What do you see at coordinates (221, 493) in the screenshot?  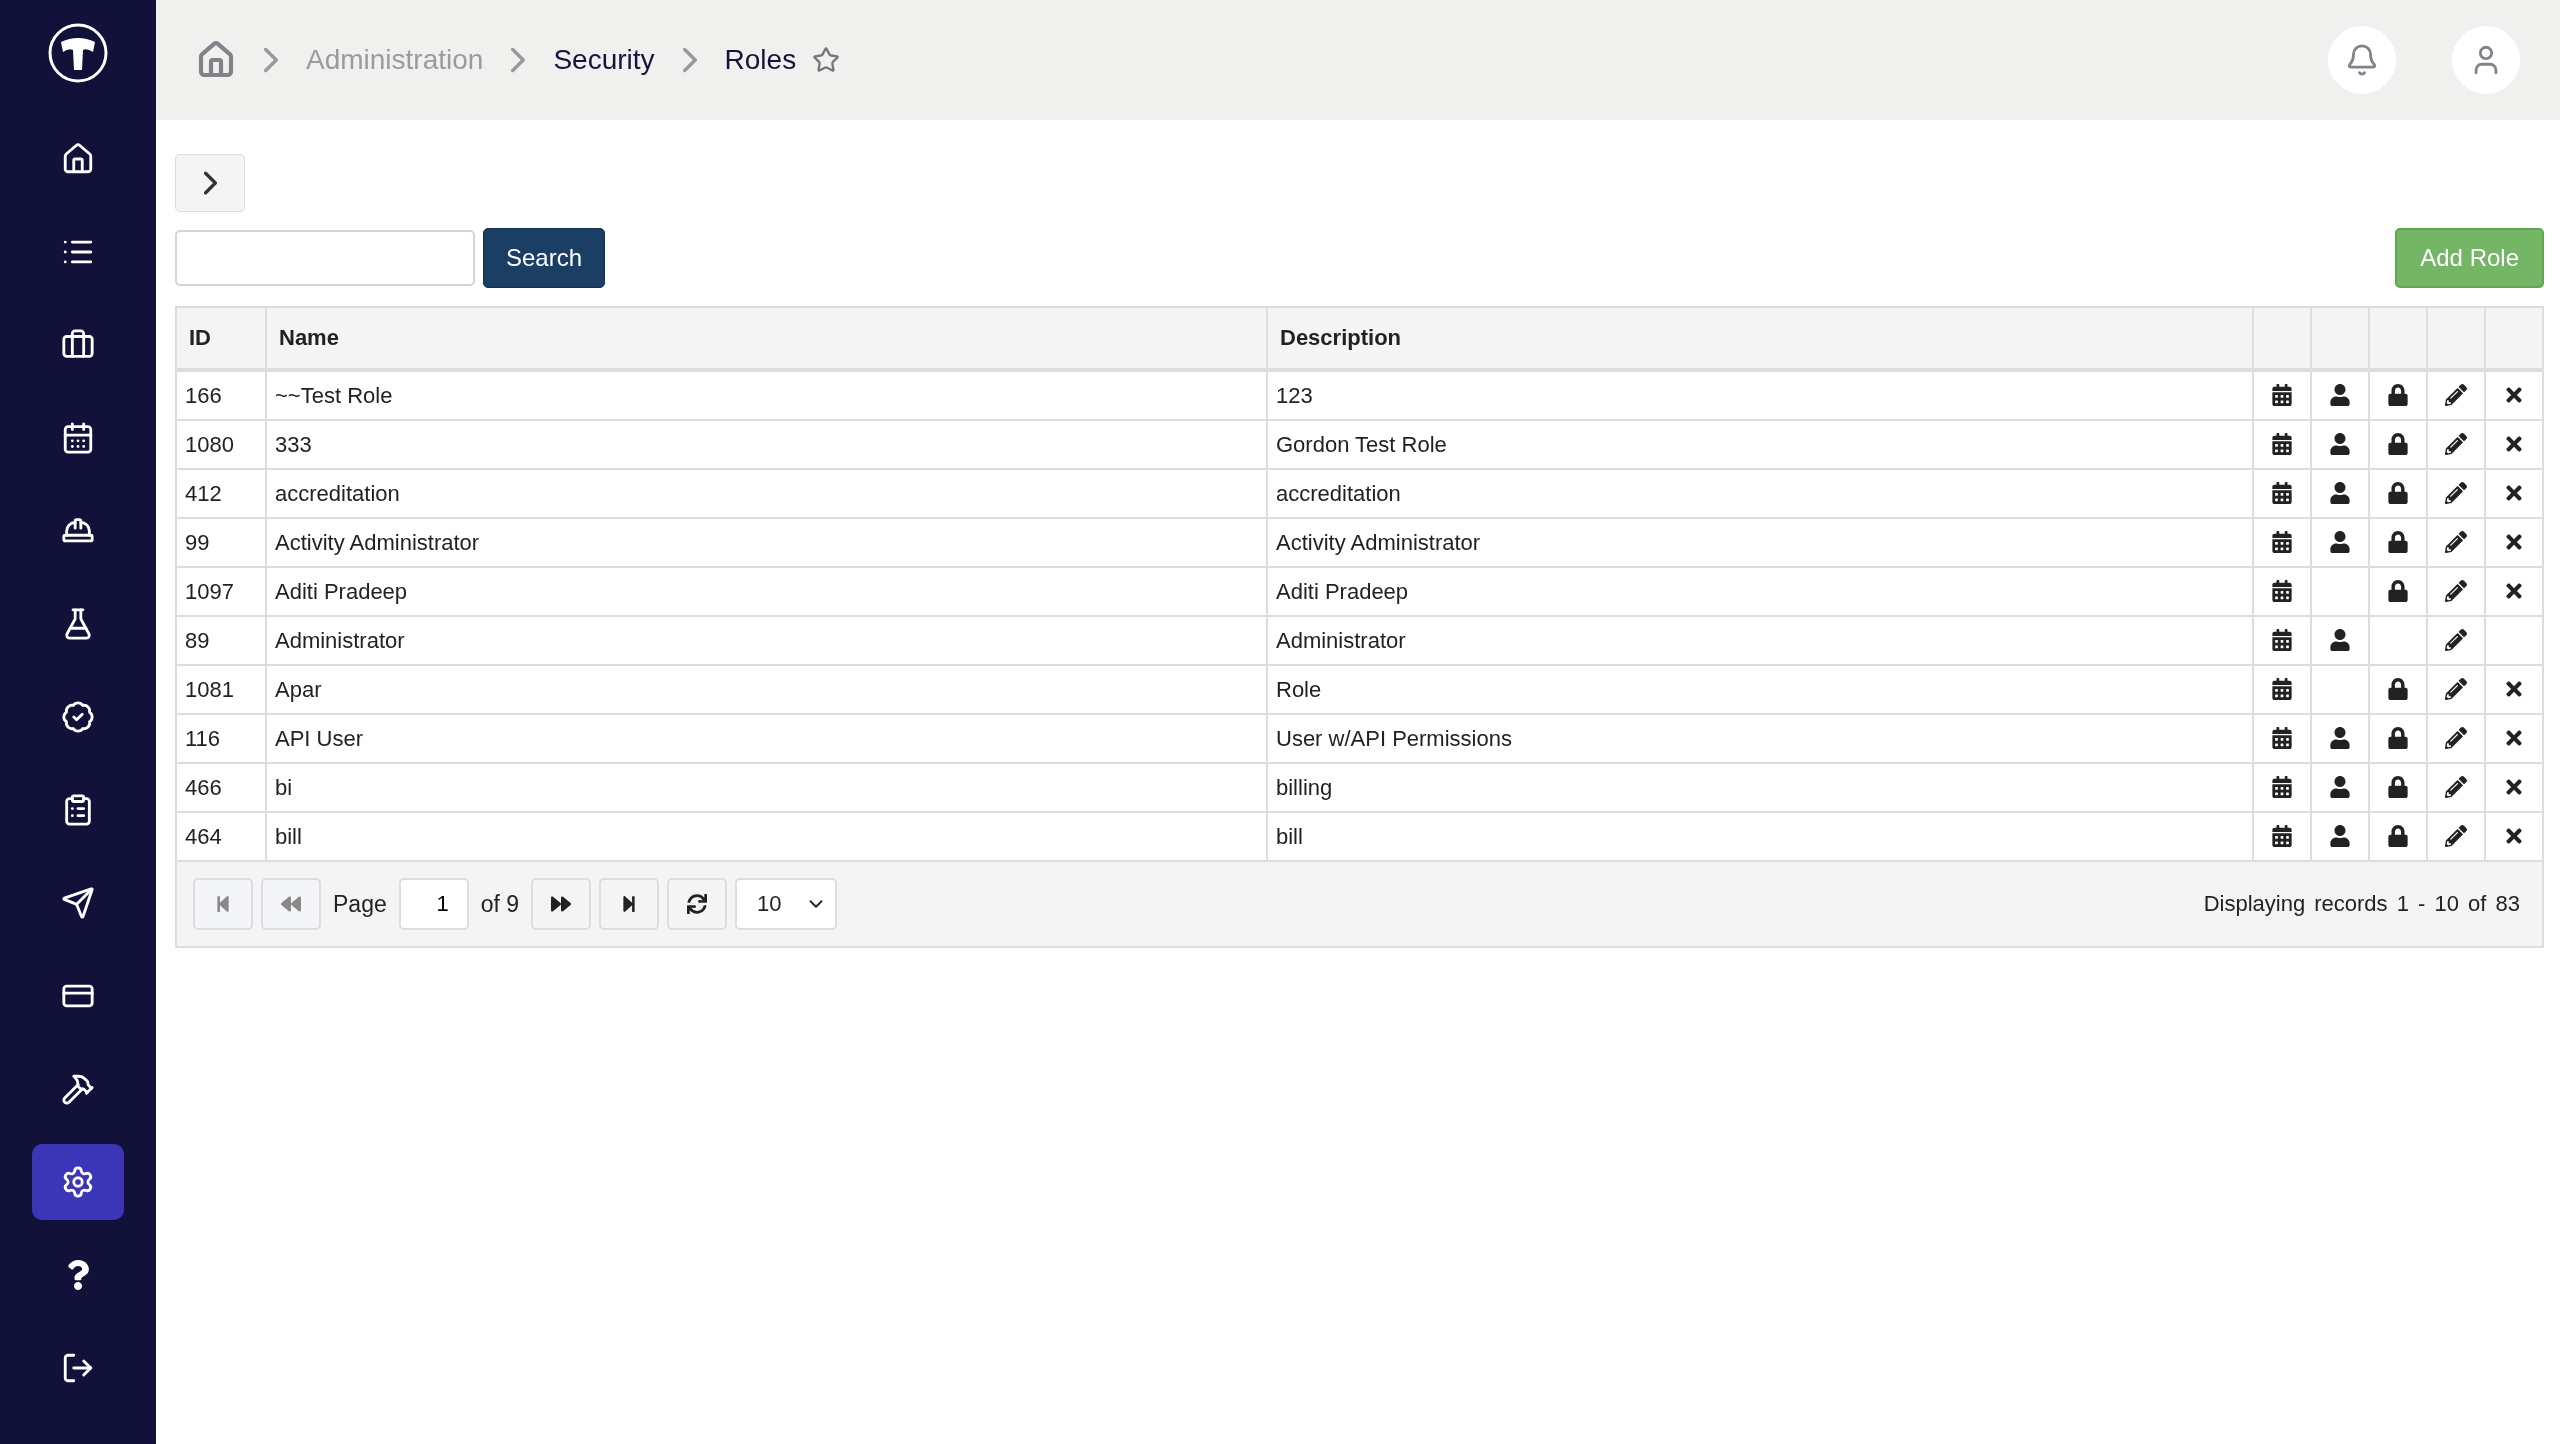 I see `table-cell: 412` at bounding box center [221, 493].